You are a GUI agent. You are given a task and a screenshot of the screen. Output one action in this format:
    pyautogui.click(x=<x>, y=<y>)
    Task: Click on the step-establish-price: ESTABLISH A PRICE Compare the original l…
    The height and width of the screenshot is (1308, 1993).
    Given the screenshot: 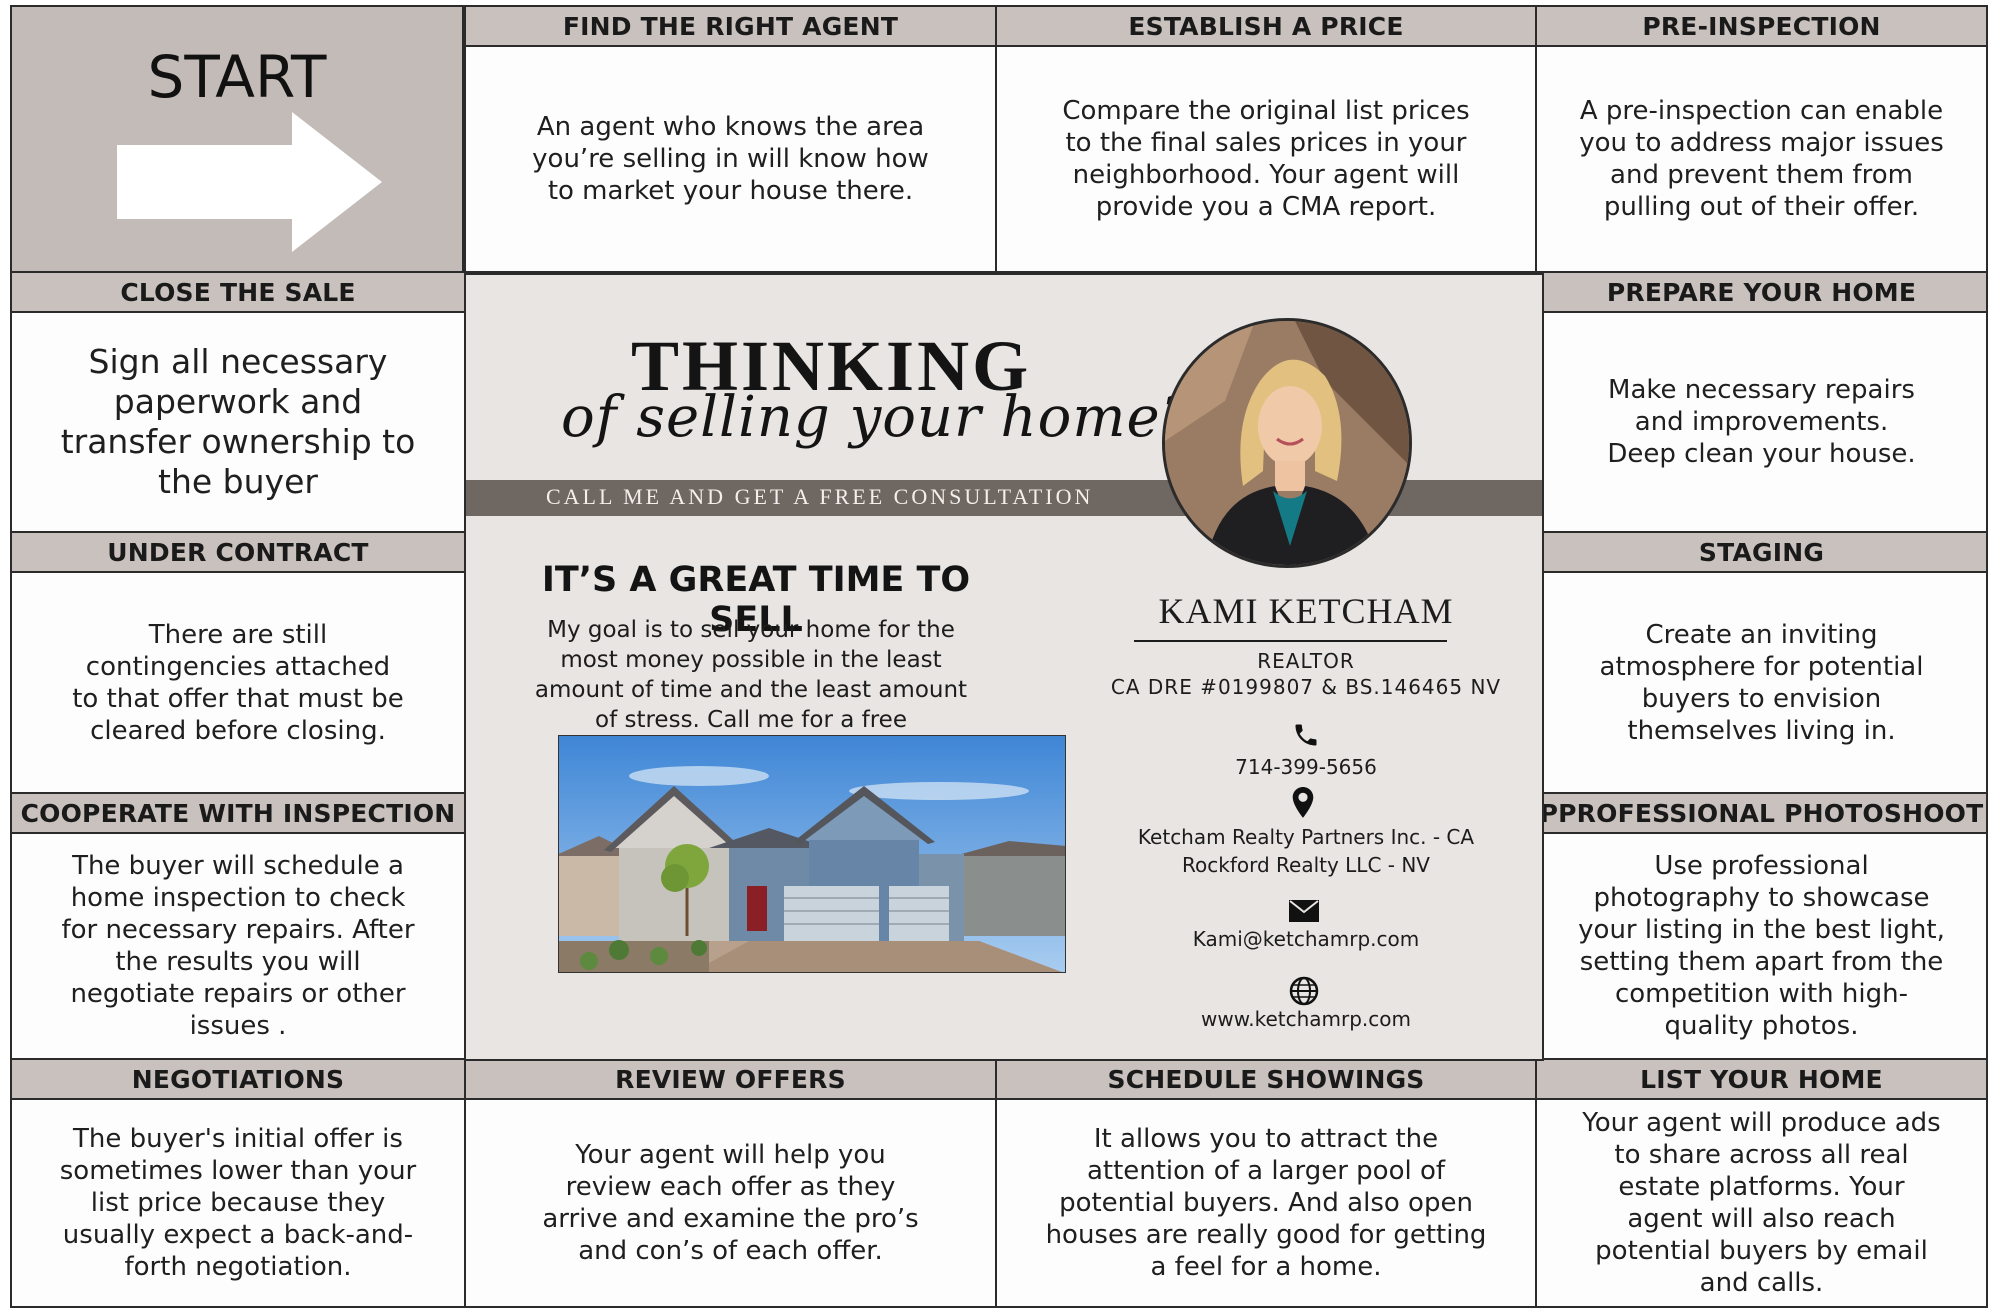 What is the action you would take?
    pyautogui.click(x=1266, y=139)
    